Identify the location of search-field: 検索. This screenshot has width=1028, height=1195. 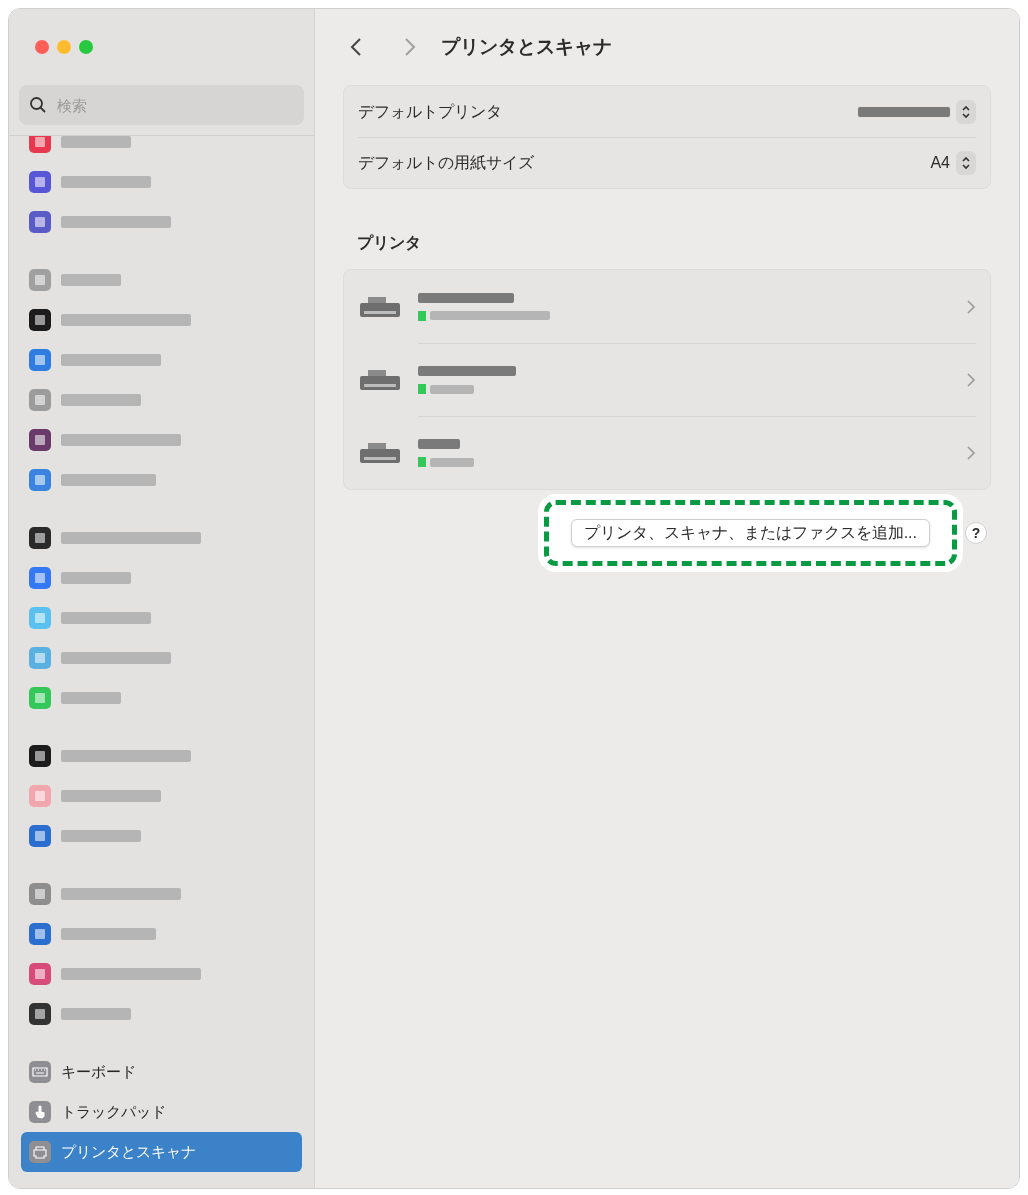
(161, 105).